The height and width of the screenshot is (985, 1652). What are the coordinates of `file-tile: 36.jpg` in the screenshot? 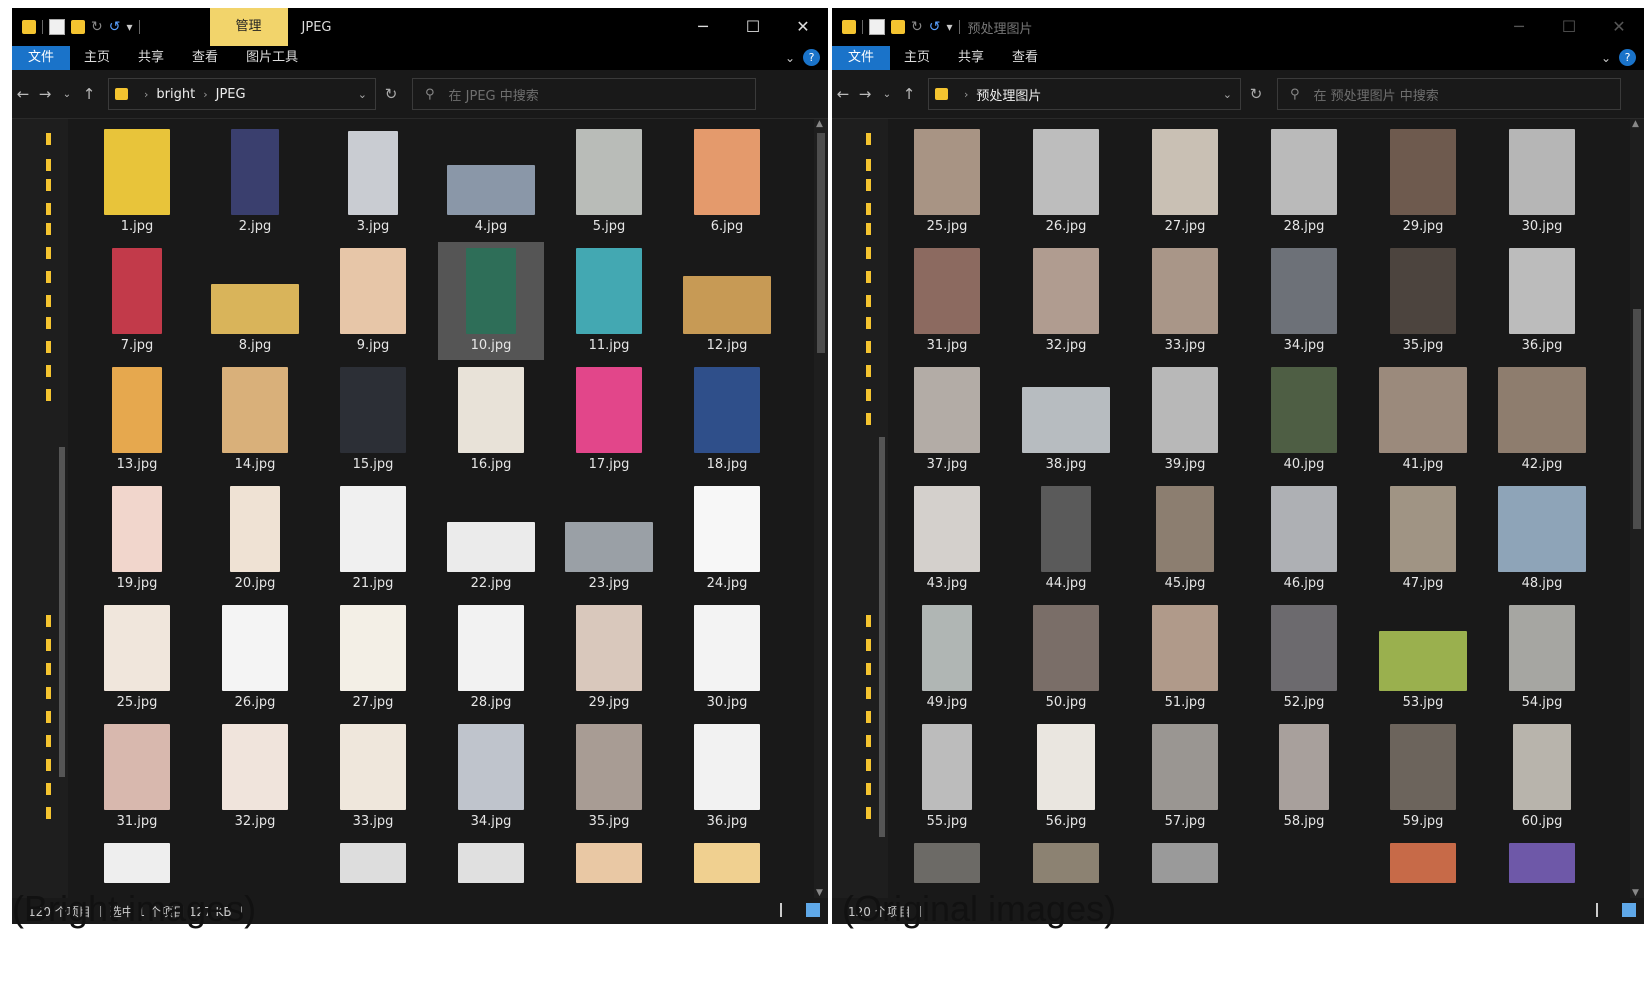 It's located at (727, 777).